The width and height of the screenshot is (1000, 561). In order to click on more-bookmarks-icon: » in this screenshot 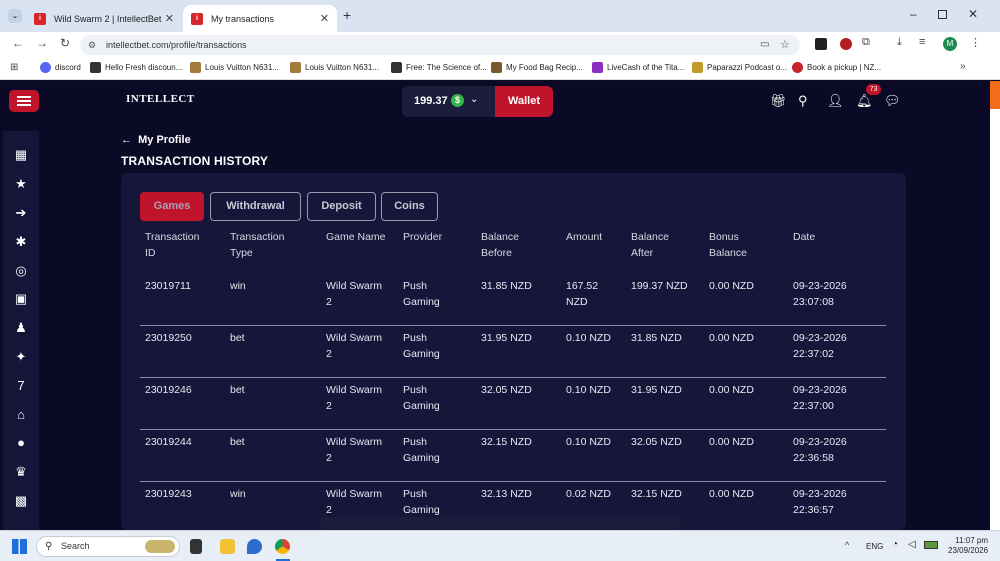, I will do `click(963, 66)`.